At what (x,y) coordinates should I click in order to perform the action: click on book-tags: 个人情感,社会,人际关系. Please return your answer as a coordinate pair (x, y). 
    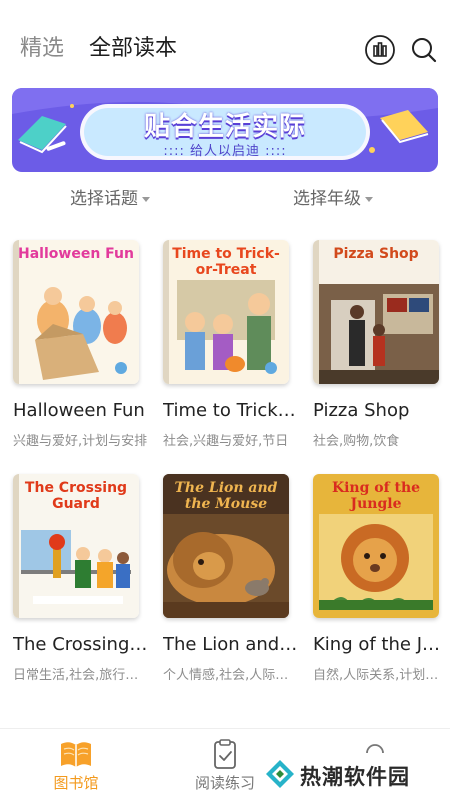
    Looking at the image, I should click on (231, 675).